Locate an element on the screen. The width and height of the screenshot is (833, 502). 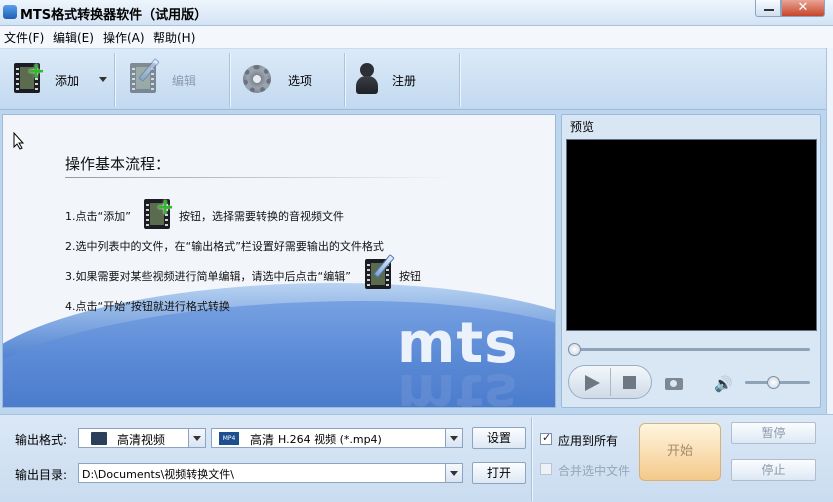
app-icon is located at coordinates (10, 12).